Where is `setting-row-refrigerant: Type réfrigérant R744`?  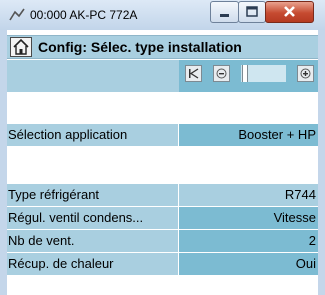
setting-row-refrigerant: Type réfrigérant R744 is located at coordinates (162, 195).